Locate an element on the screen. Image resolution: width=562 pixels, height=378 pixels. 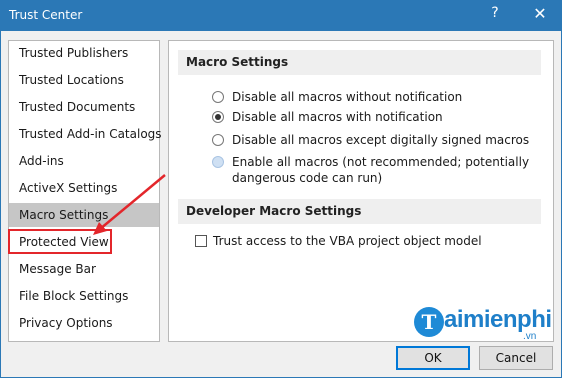
watermark-text: aimienphi is located at coordinates (498, 319).